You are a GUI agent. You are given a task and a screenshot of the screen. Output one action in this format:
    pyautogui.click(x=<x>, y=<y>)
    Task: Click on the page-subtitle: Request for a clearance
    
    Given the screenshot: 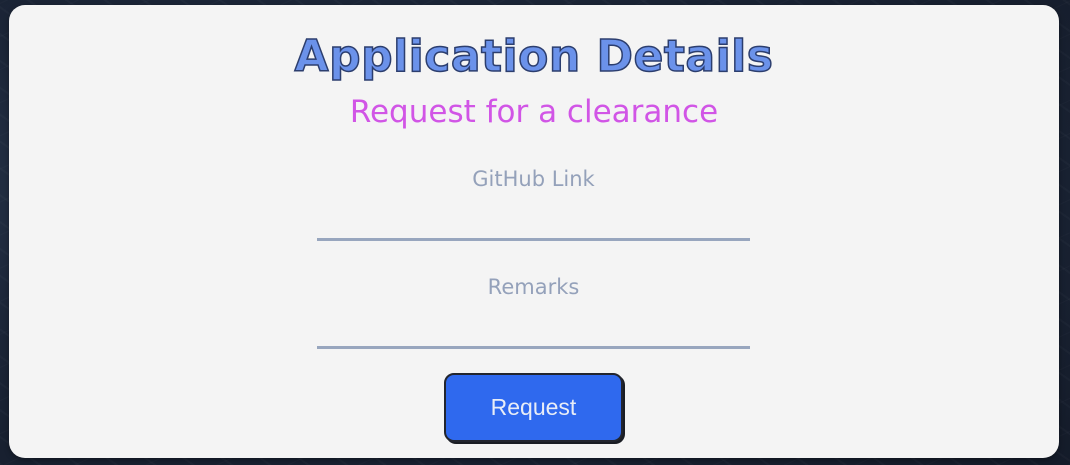 What is the action you would take?
    pyautogui.click(x=534, y=112)
    